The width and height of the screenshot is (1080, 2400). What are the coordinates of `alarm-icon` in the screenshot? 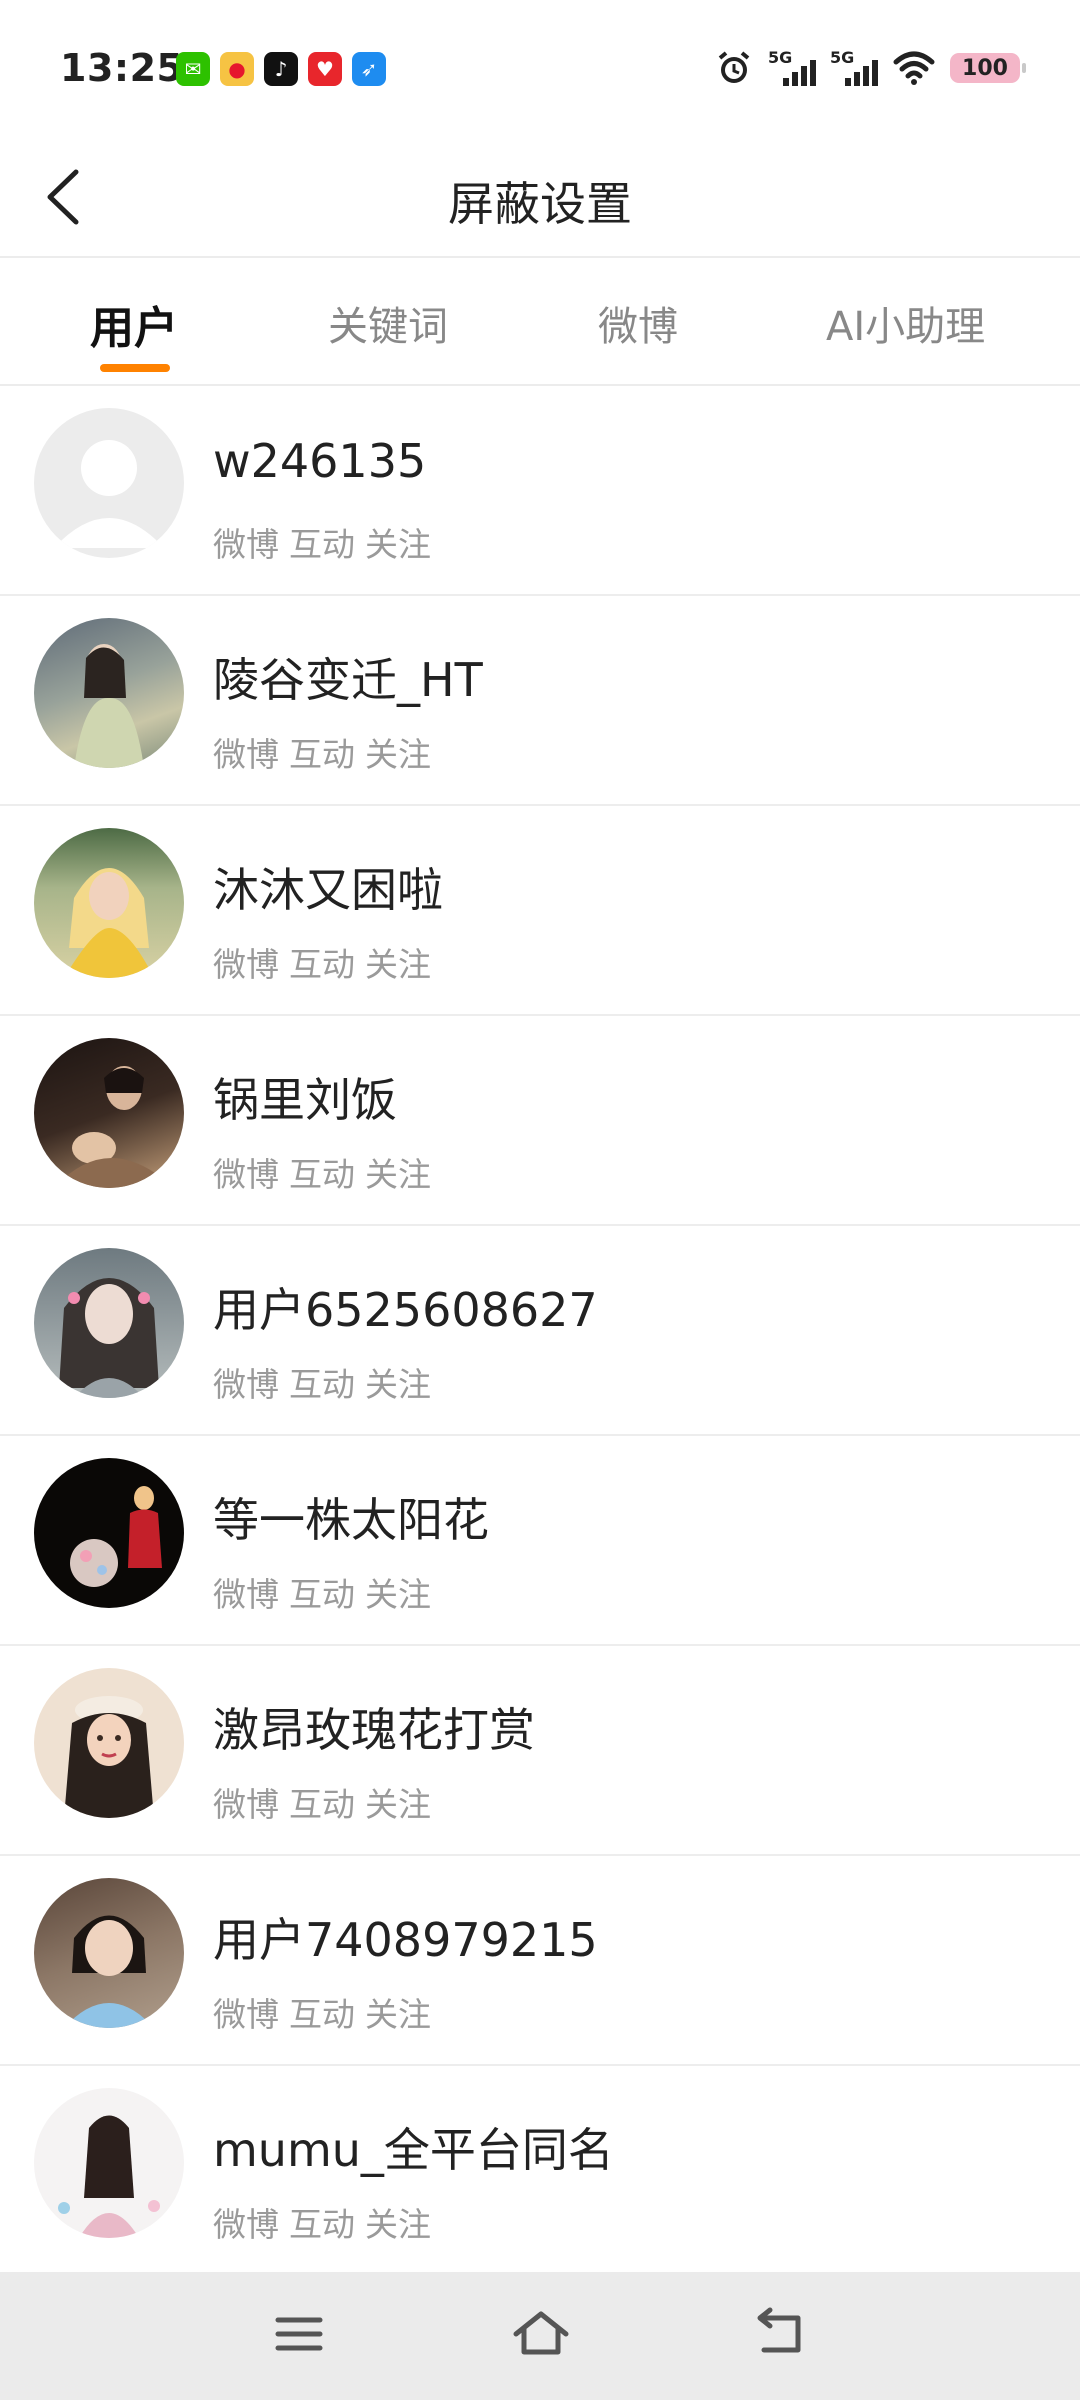 It's located at (734, 67).